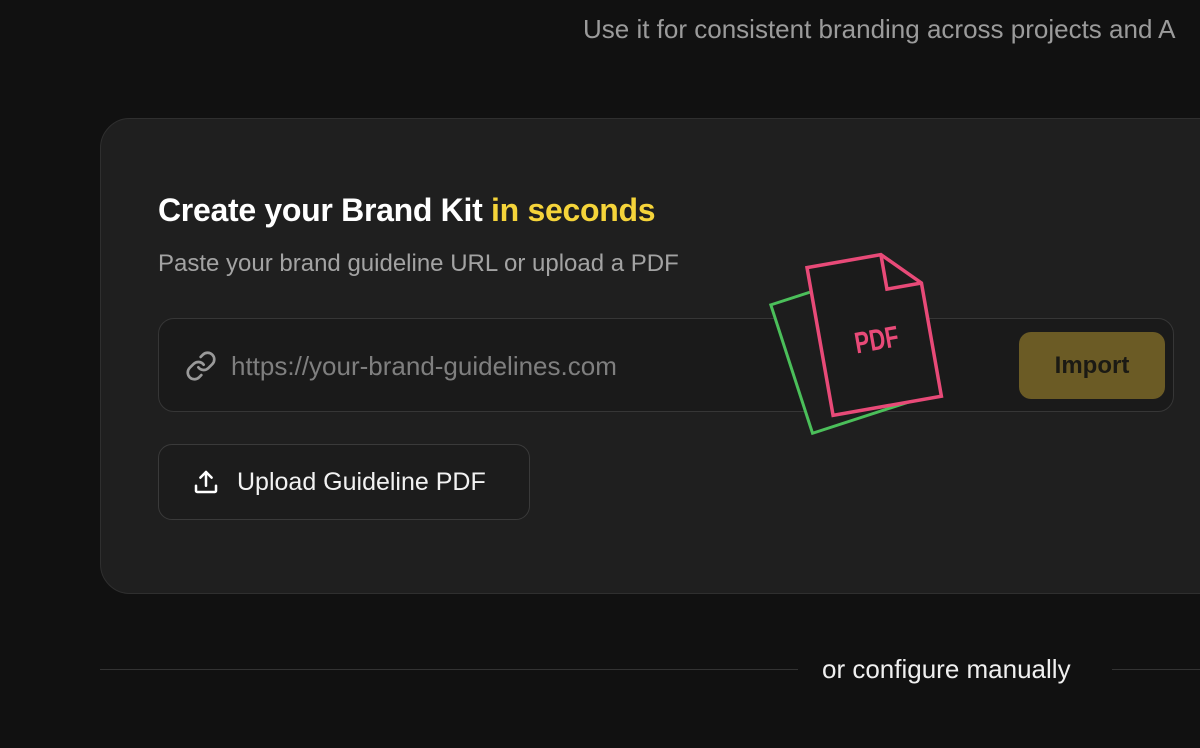 The width and height of the screenshot is (1200, 748). I want to click on import-button: Import, so click(1092, 365).